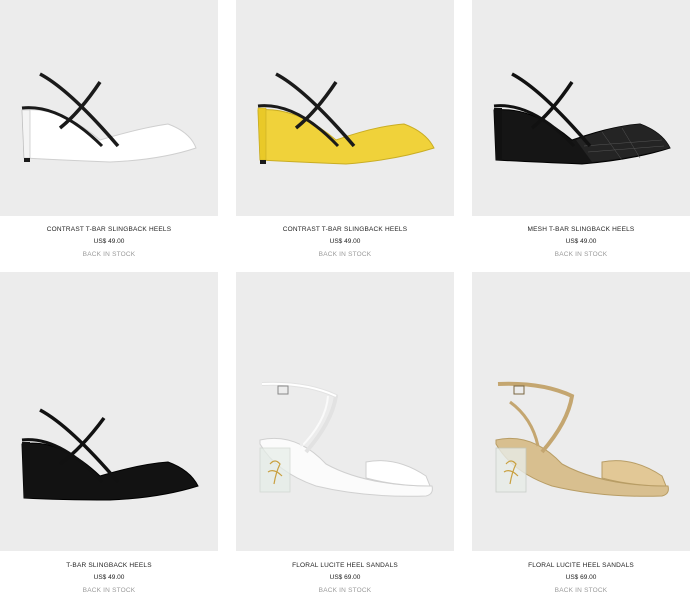  Describe the element at coordinates (109, 117) in the screenshot. I see `white-slingback-heel-image` at that location.